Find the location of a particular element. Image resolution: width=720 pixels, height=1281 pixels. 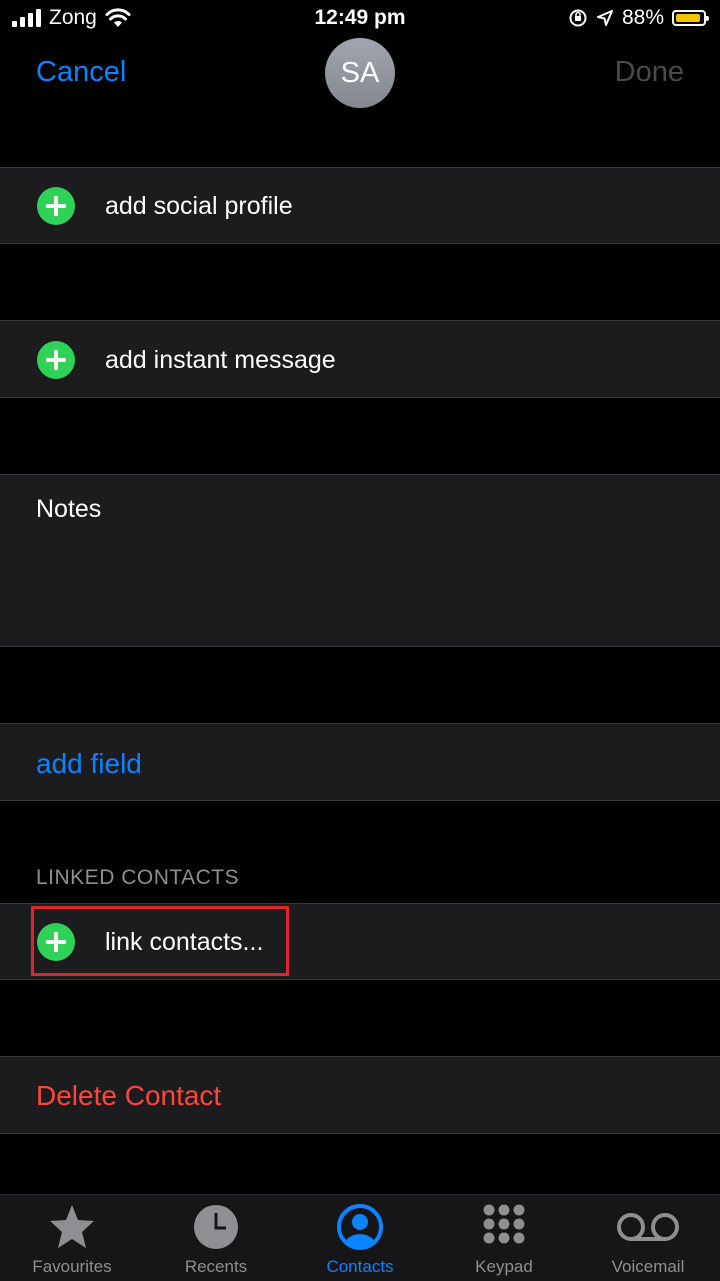

status-right: 88% is located at coordinates (638, 18).